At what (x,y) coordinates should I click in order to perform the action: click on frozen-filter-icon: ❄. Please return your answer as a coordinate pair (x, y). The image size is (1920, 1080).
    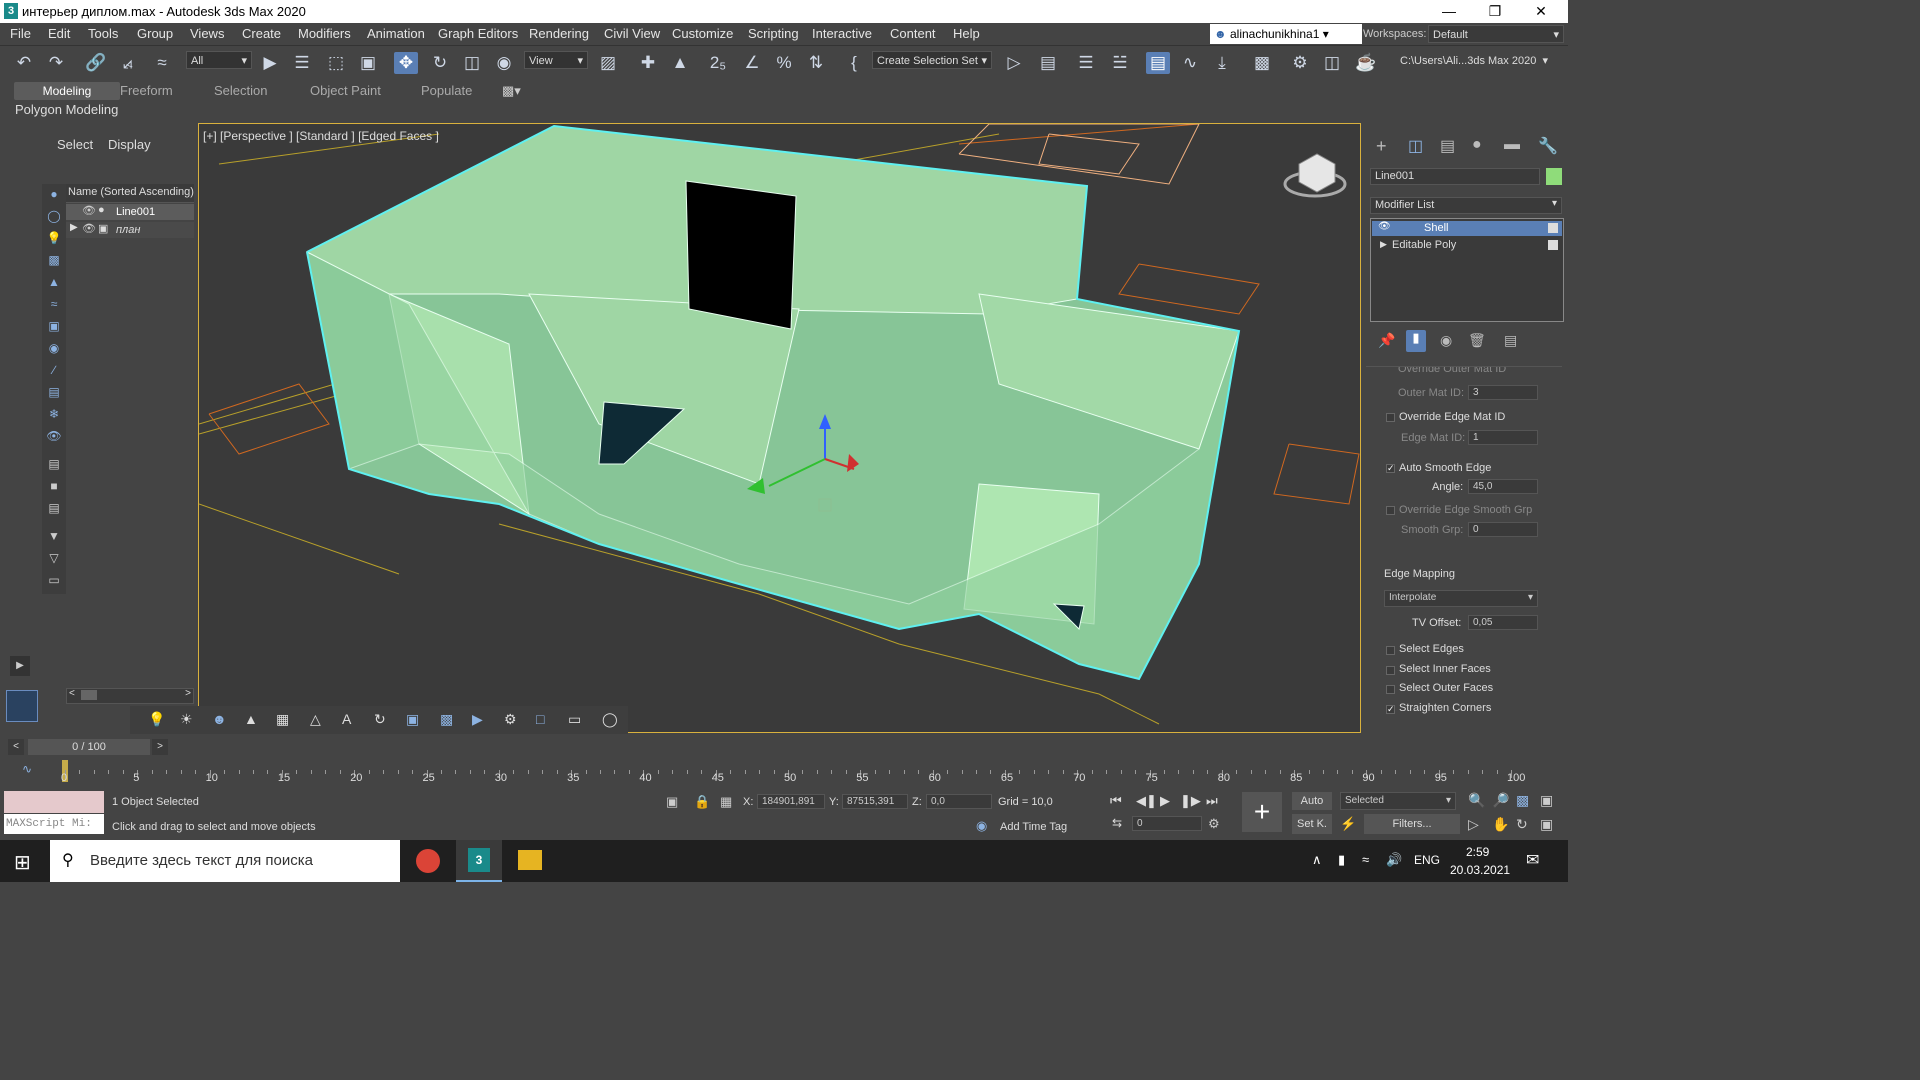
    Looking at the image, I should click on (54, 414).